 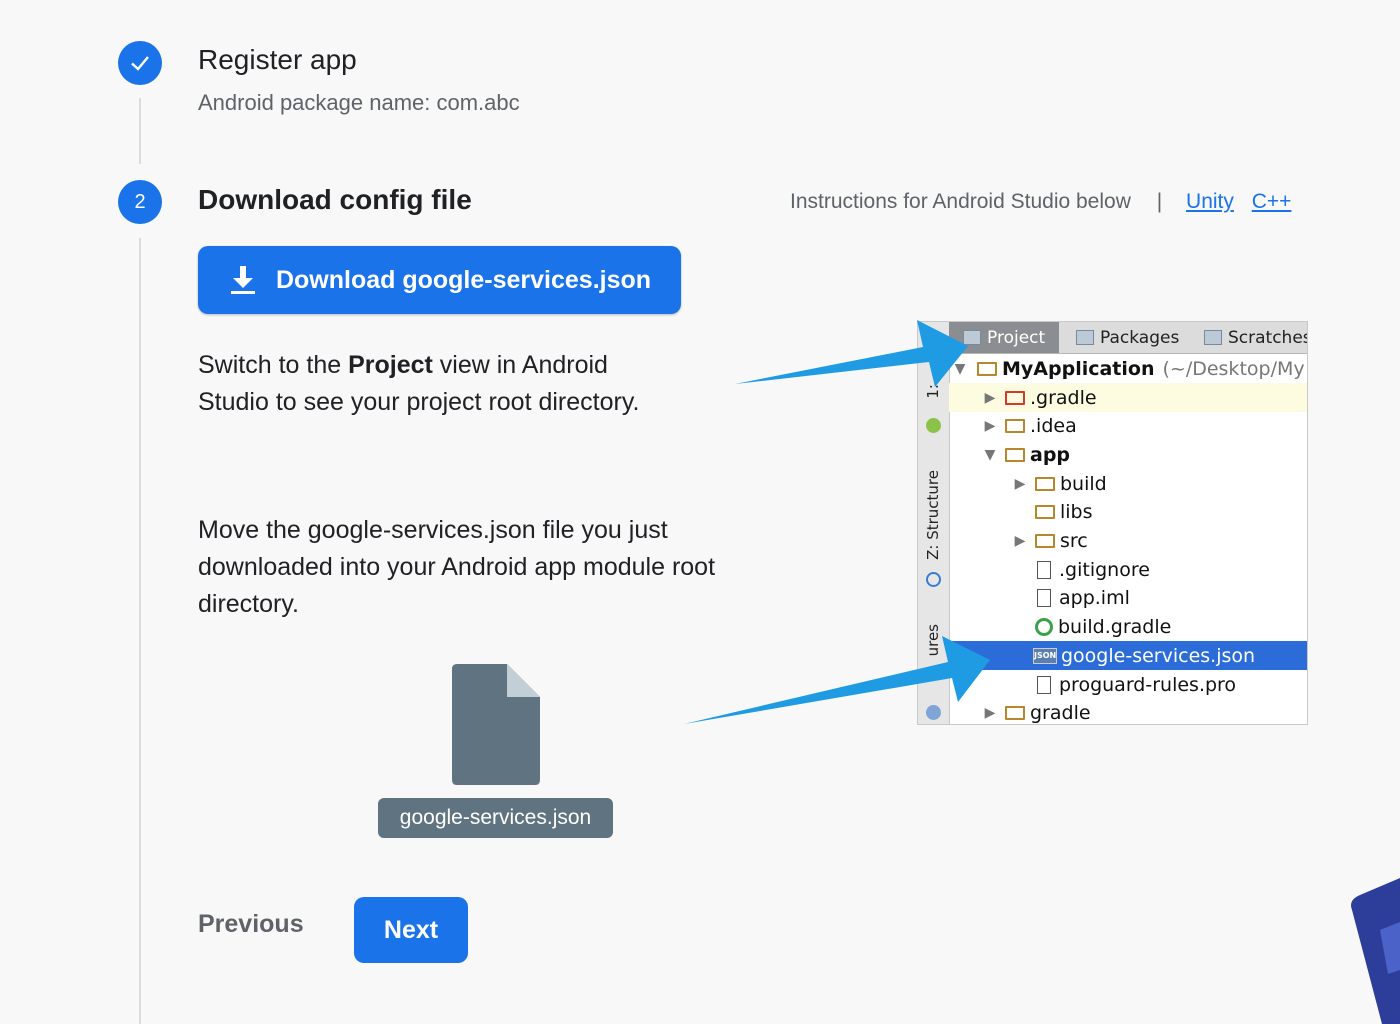 What do you see at coordinates (837, 522) in the screenshot?
I see `pointer-arrows` at bounding box center [837, 522].